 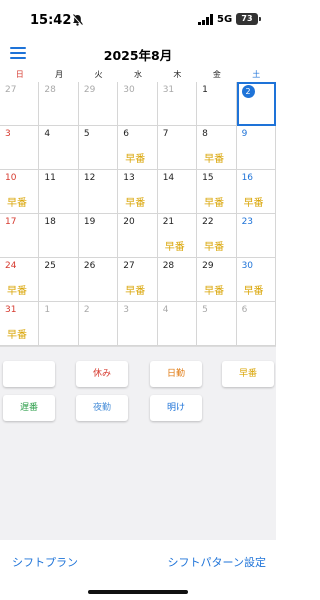 What do you see at coordinates (20, 280) in the screenshot?
I see `day-cell: 24 早番` at bounding box center [20, 280].